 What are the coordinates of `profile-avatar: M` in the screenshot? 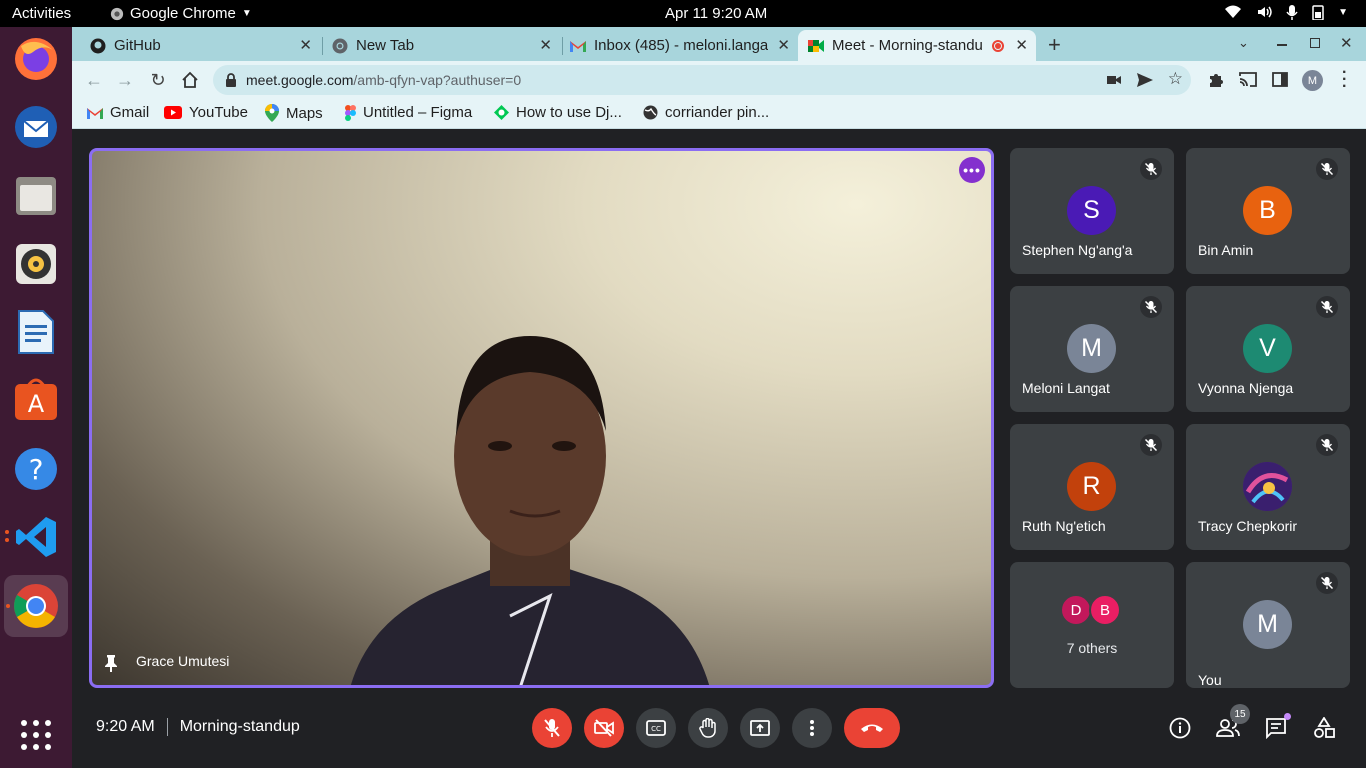 It's located at (1312, 80).